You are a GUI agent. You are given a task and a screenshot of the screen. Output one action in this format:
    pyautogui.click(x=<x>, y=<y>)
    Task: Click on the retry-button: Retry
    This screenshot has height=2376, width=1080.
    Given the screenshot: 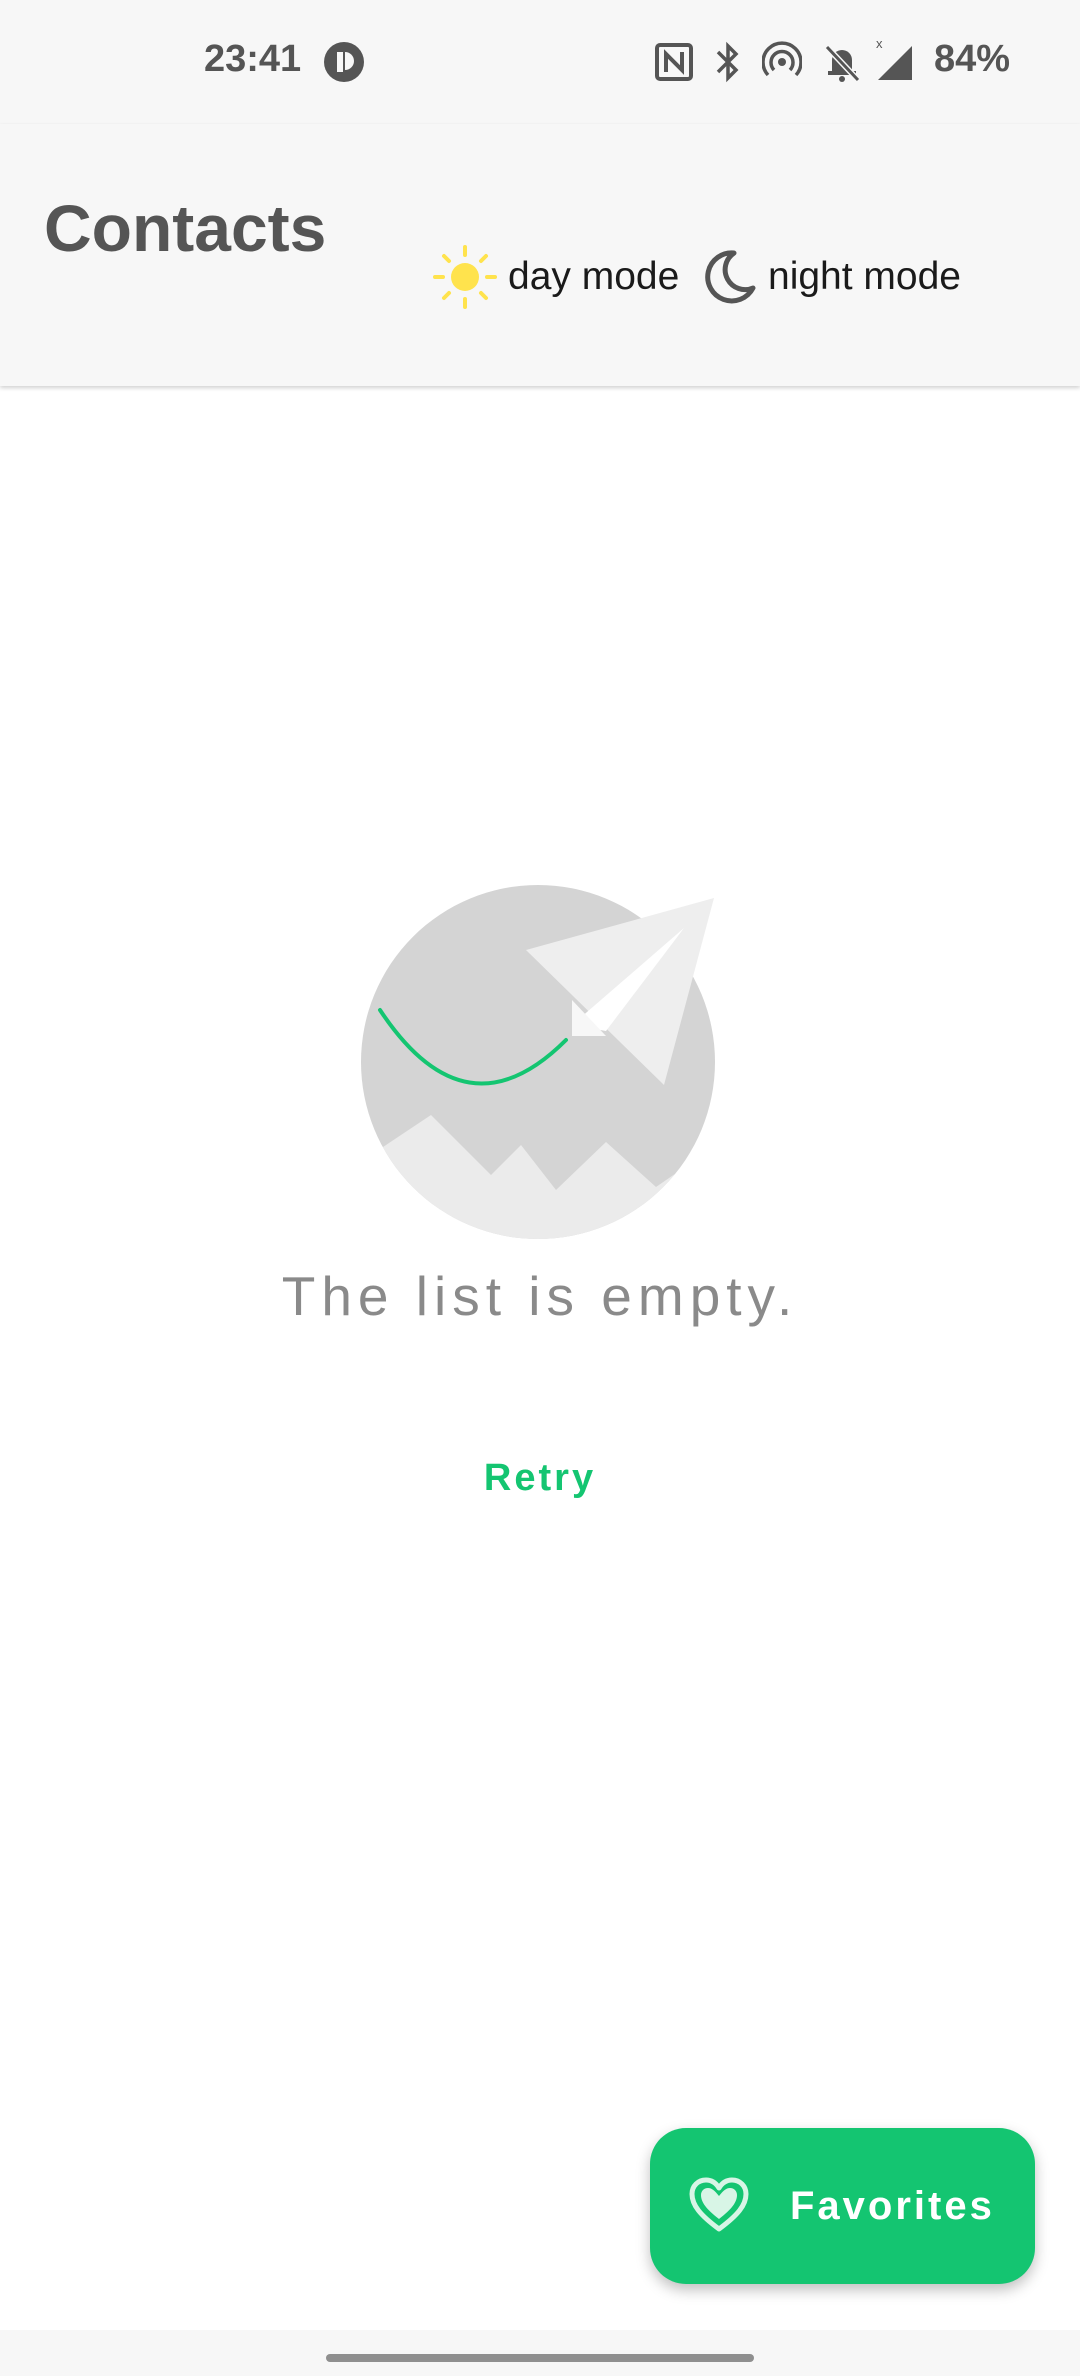 What is the action you would take?
    pyautogui.click(x=540, y=1478)
    